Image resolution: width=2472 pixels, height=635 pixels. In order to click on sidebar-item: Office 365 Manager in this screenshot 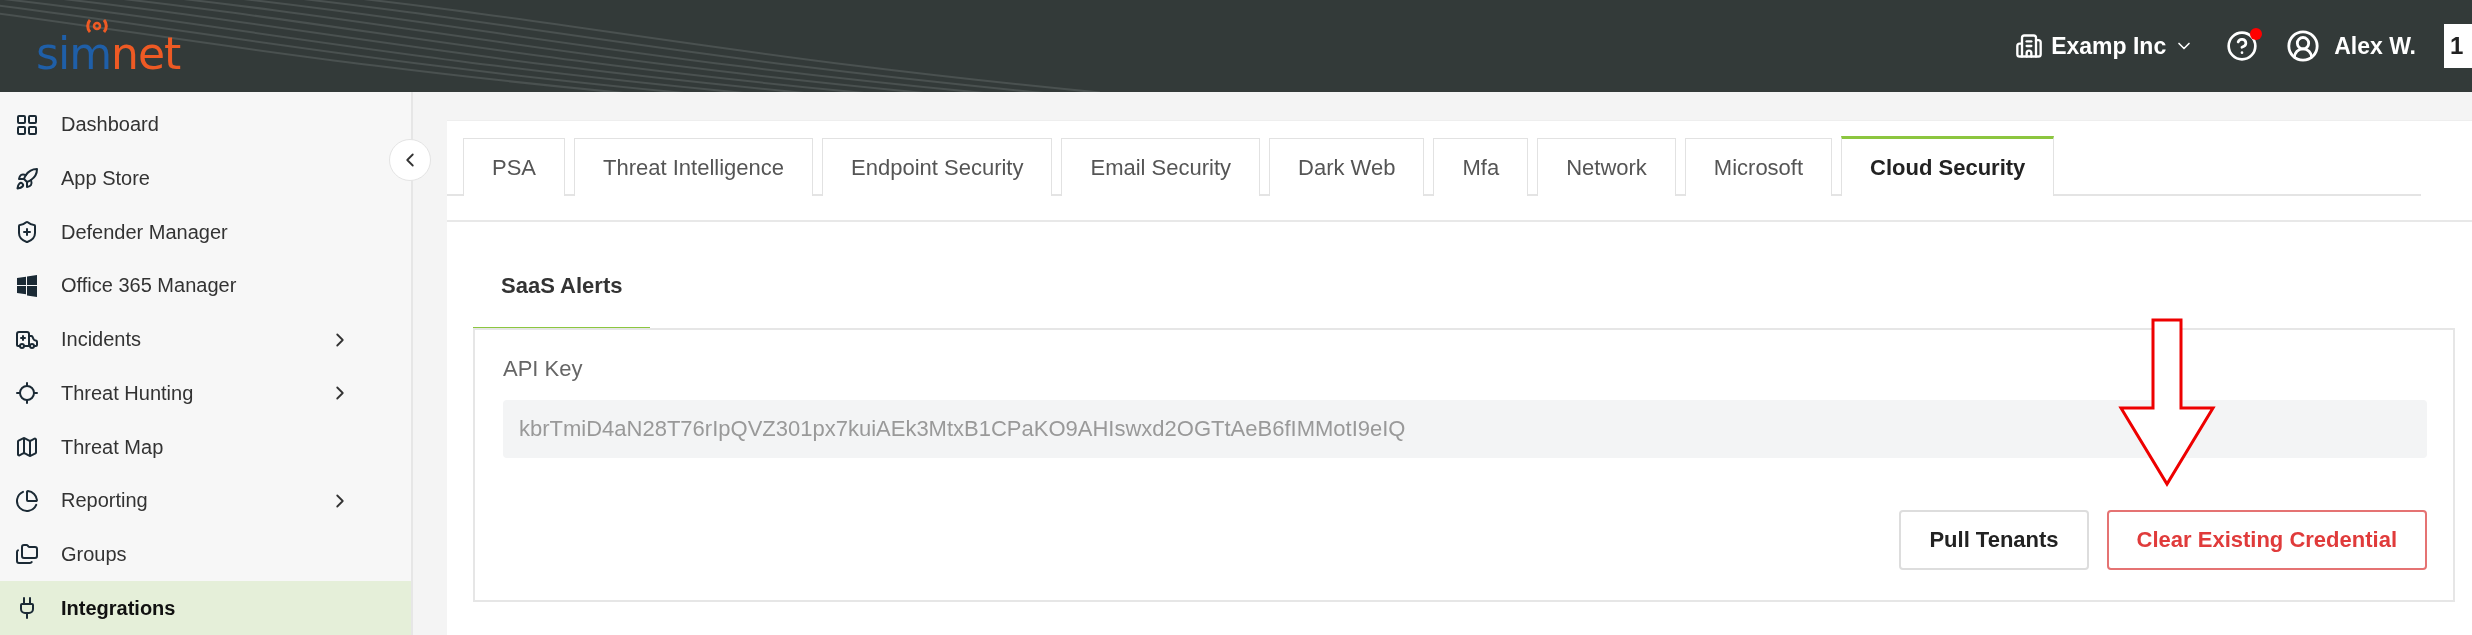, I will do `click(193, 286)`.